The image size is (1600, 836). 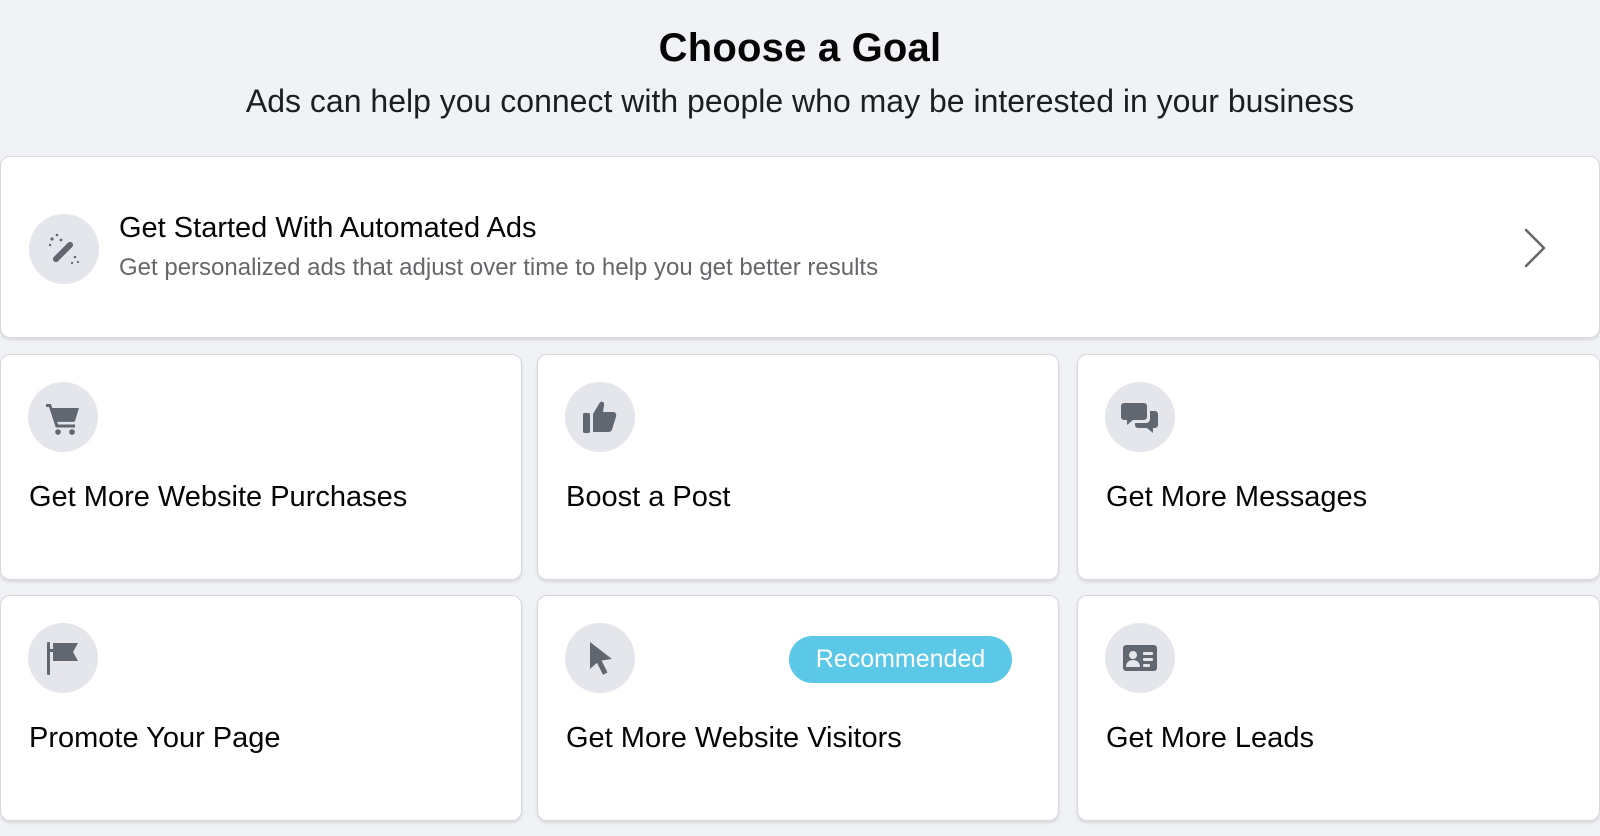 What do you see at coordinates (600, 417) in the screenshot?
I see `thumbs-up-icon` at bounding box center [600, 417].